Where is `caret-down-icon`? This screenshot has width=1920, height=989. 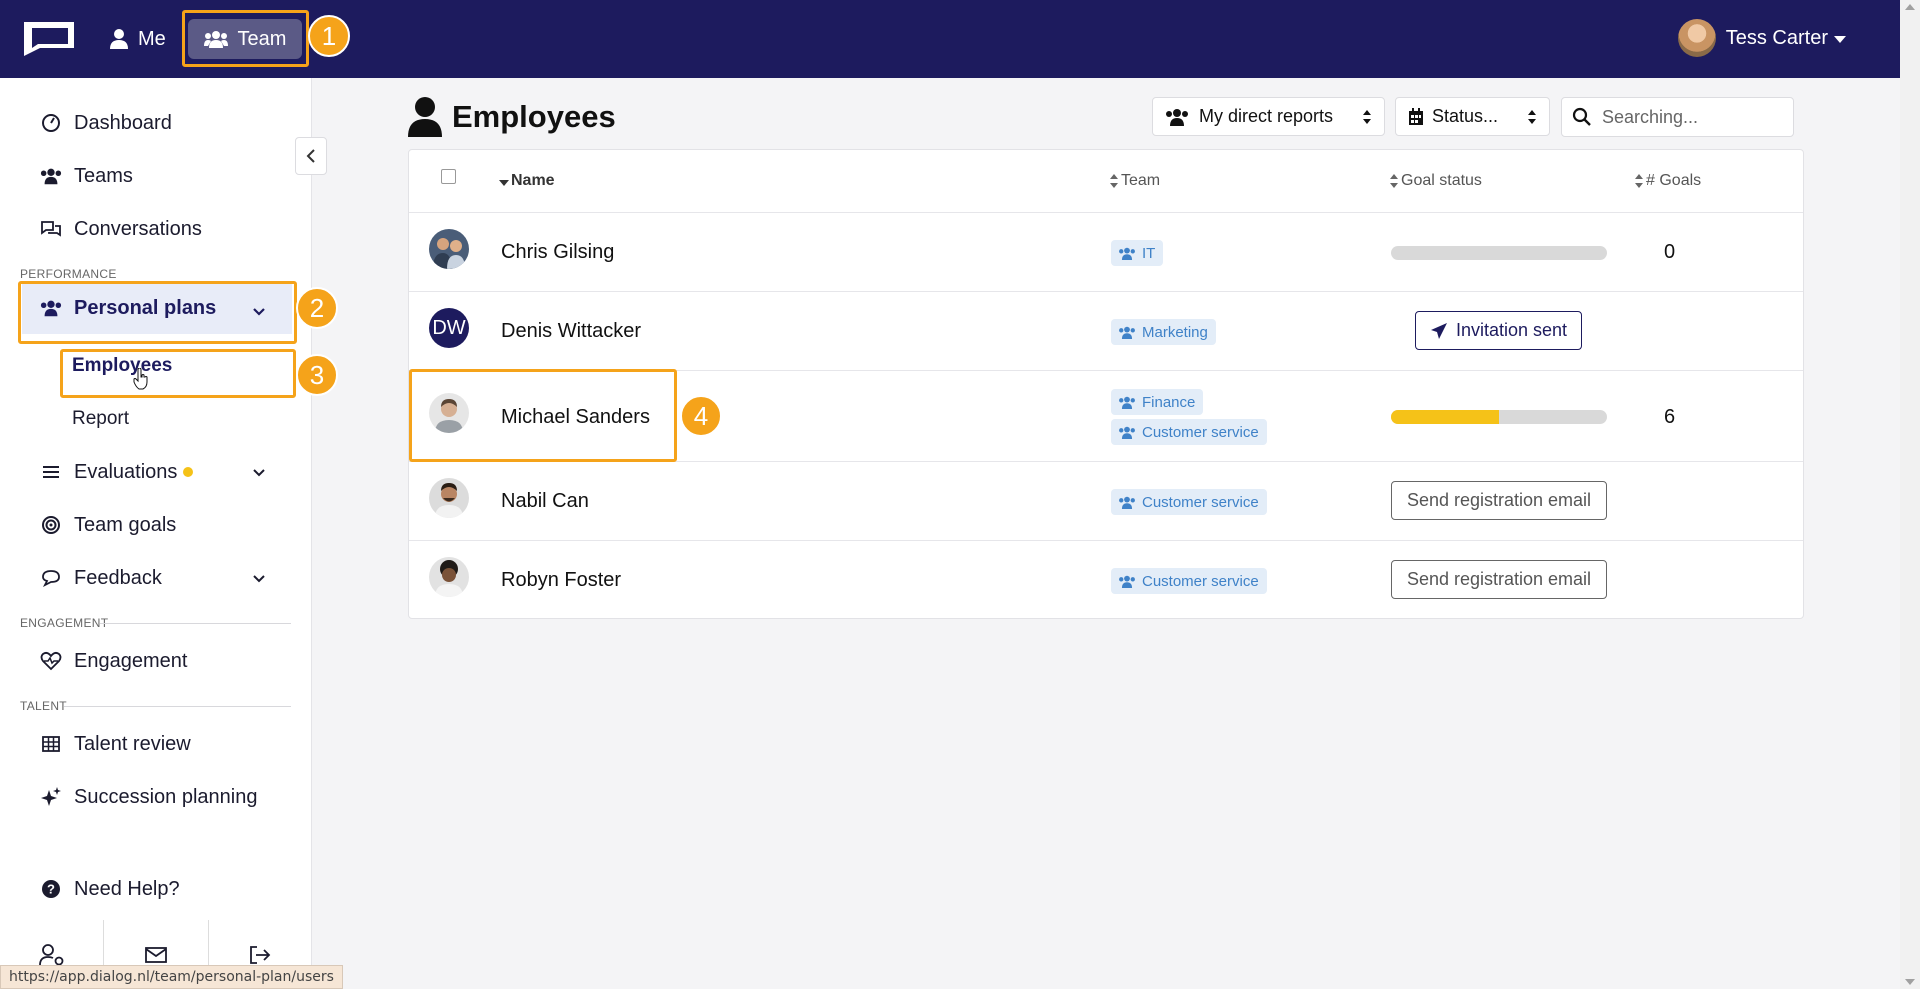
caret-down-icon is located at coordinates (1840, 39).